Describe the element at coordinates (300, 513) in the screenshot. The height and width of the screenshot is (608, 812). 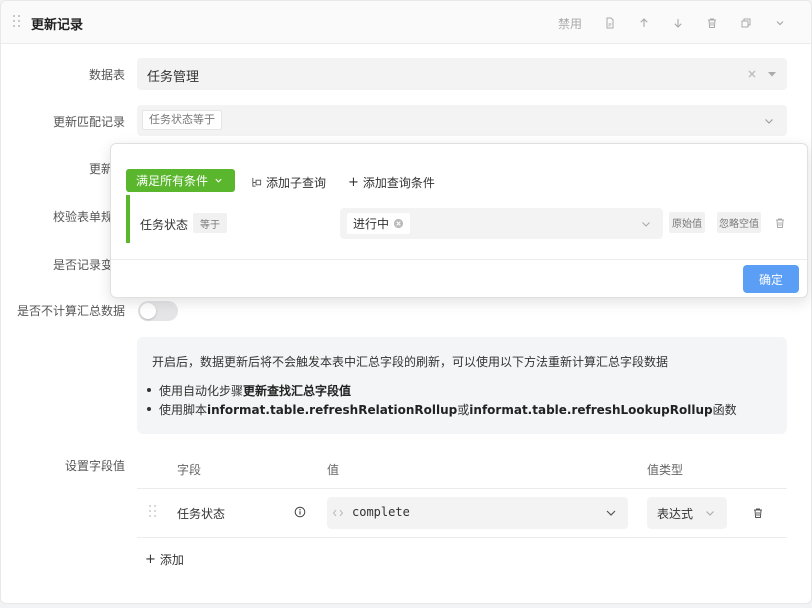
I see `info-circle-icon` at that location.